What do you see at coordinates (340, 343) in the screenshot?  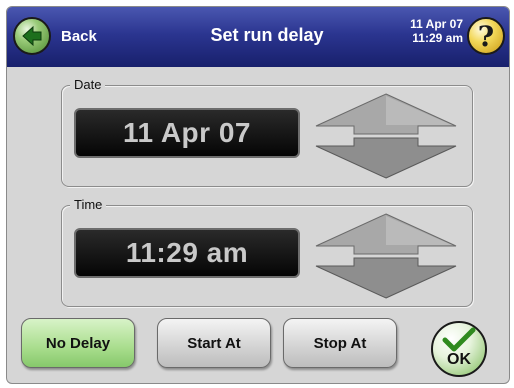 I see `stop-at-button: Stop At` at bounding box center [340, 343].